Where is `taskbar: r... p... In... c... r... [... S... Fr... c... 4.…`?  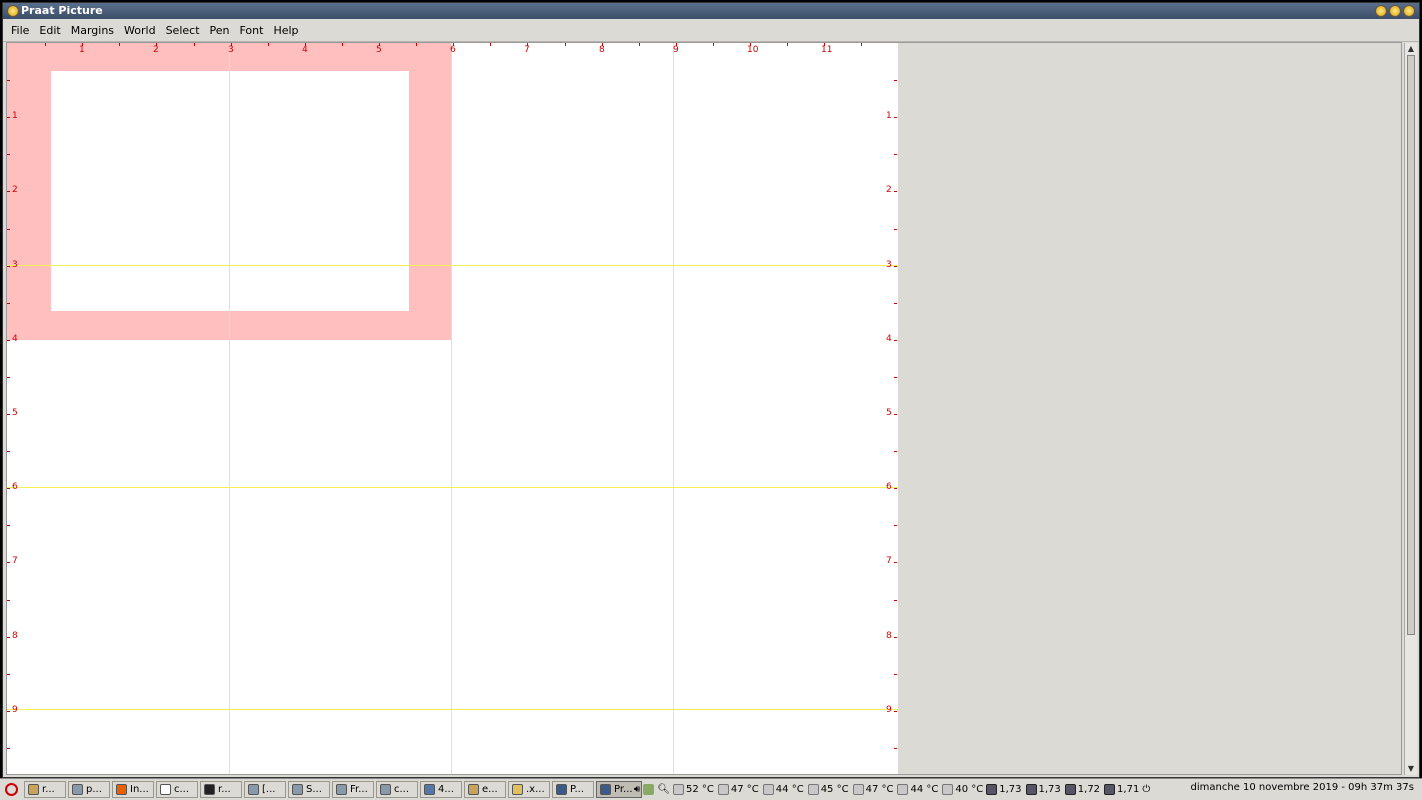
taskbar: r... p... In... c... r... [... S... Fr... c... 4.… is located at coordinates (711, 789).